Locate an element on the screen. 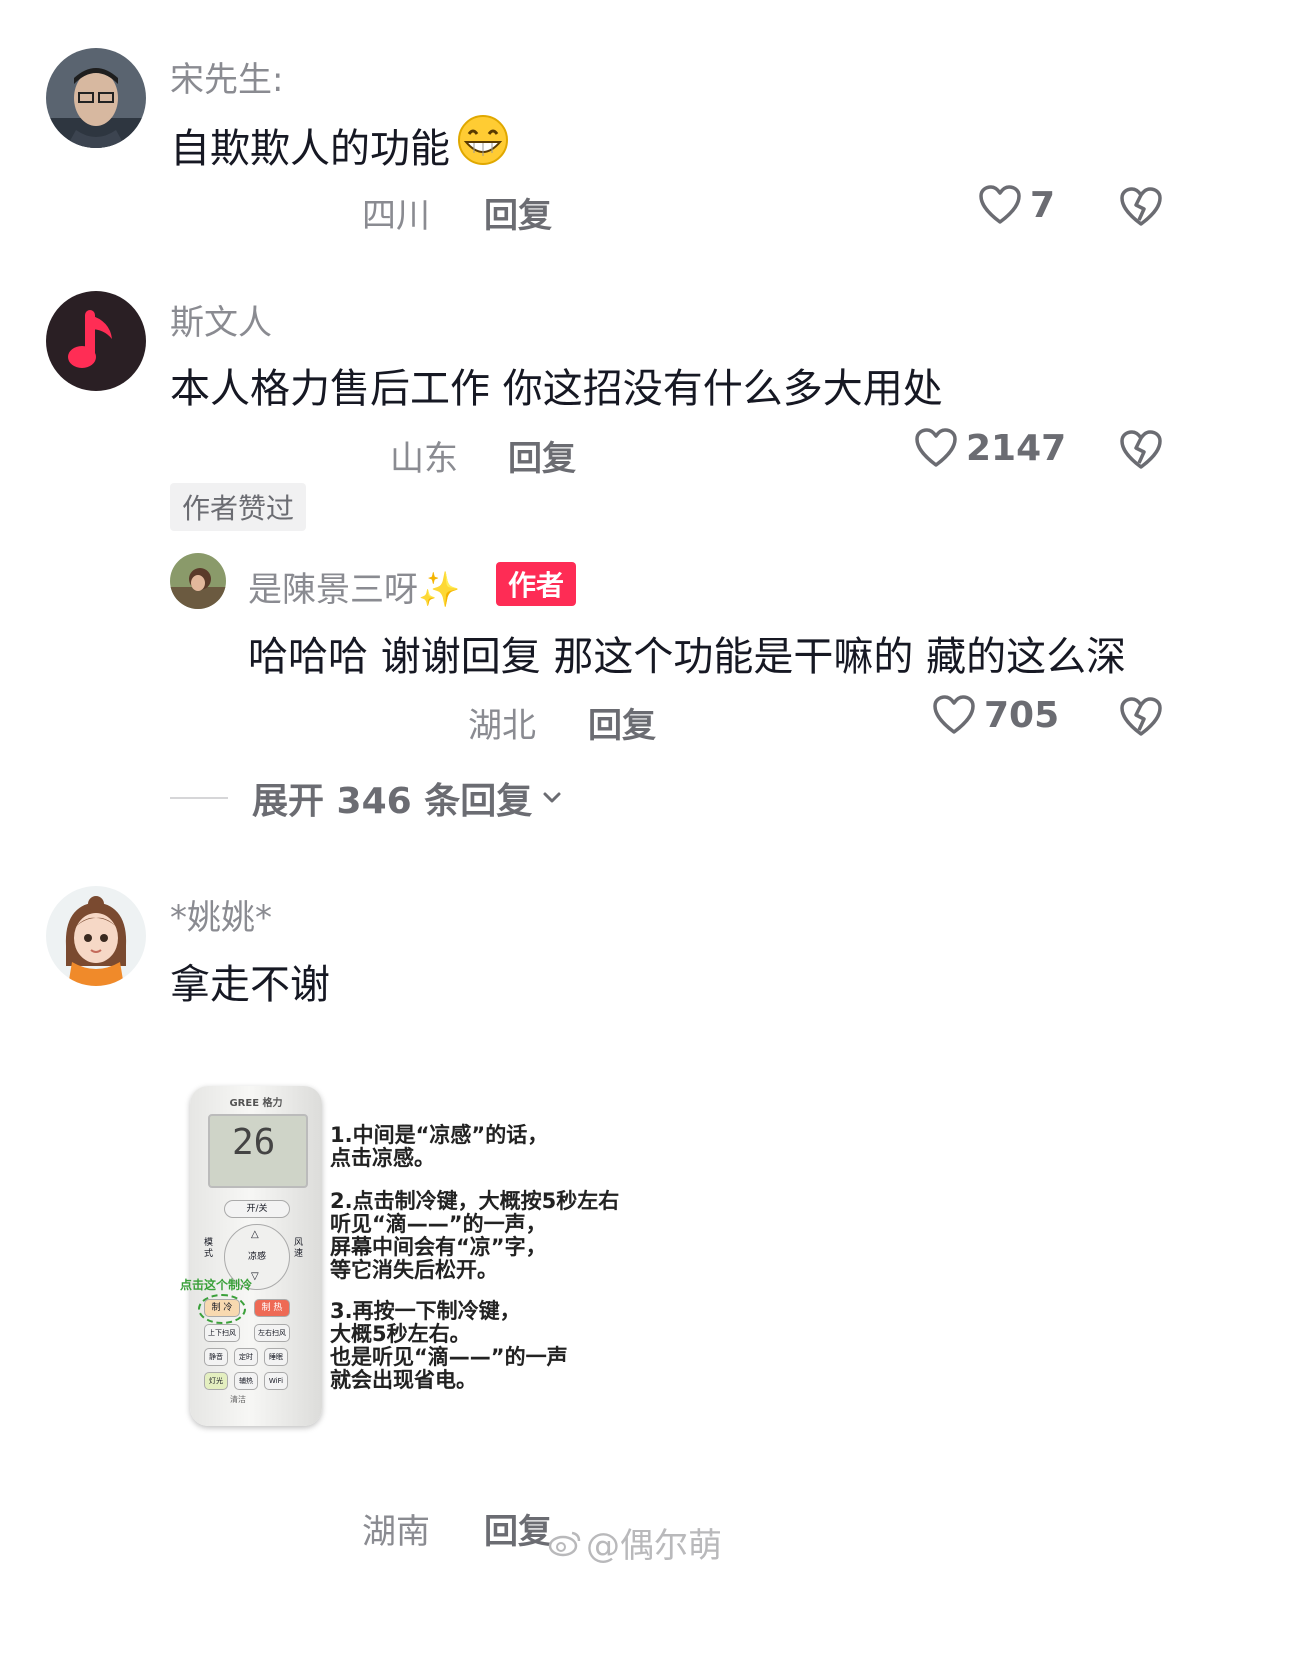  reply-location: 湖北 is located at coordinates (502, 726).